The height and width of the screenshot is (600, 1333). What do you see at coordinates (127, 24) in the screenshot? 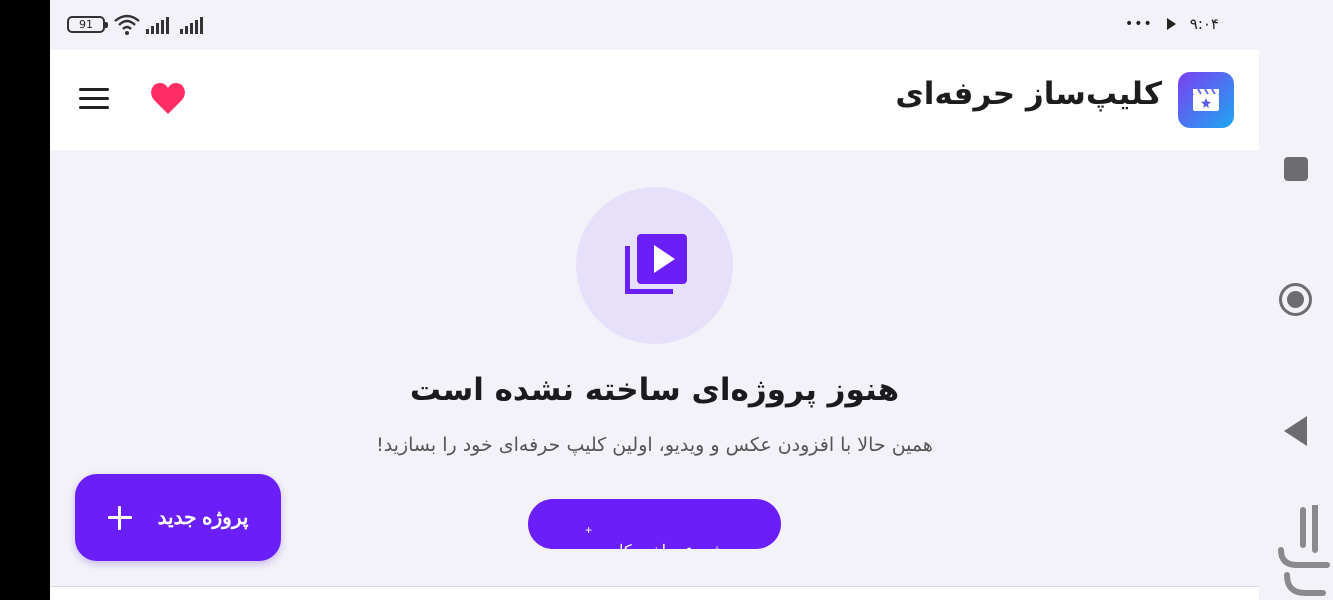
I see `wifi-icon` at bounding box center [127, 24].